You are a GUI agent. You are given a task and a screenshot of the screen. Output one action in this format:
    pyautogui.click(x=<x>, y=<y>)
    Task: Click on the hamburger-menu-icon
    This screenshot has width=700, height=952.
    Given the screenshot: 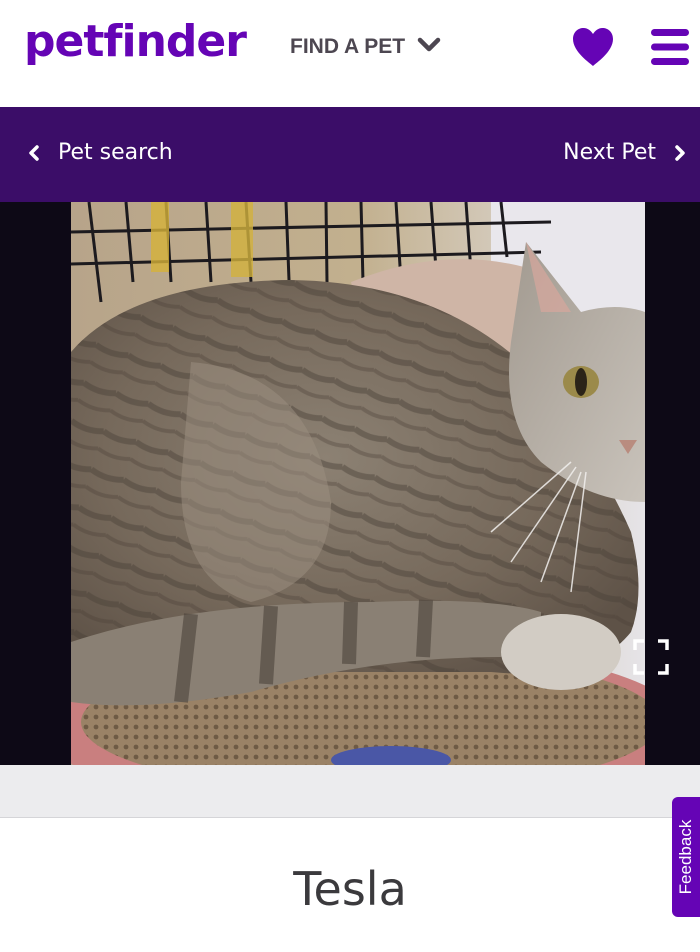 What is the action you would take?
    pyautogui.click(x=670, y=47)
    